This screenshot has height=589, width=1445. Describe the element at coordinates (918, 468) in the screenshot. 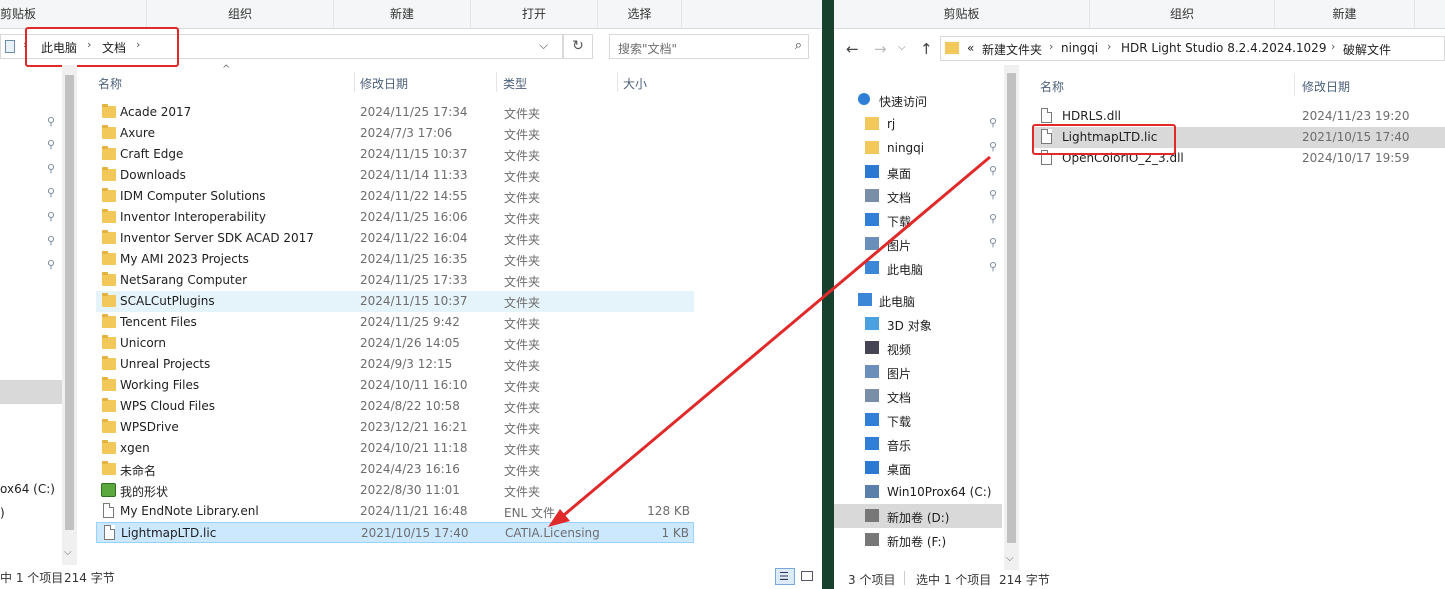

I see `nav-item: 桌面` at that location.